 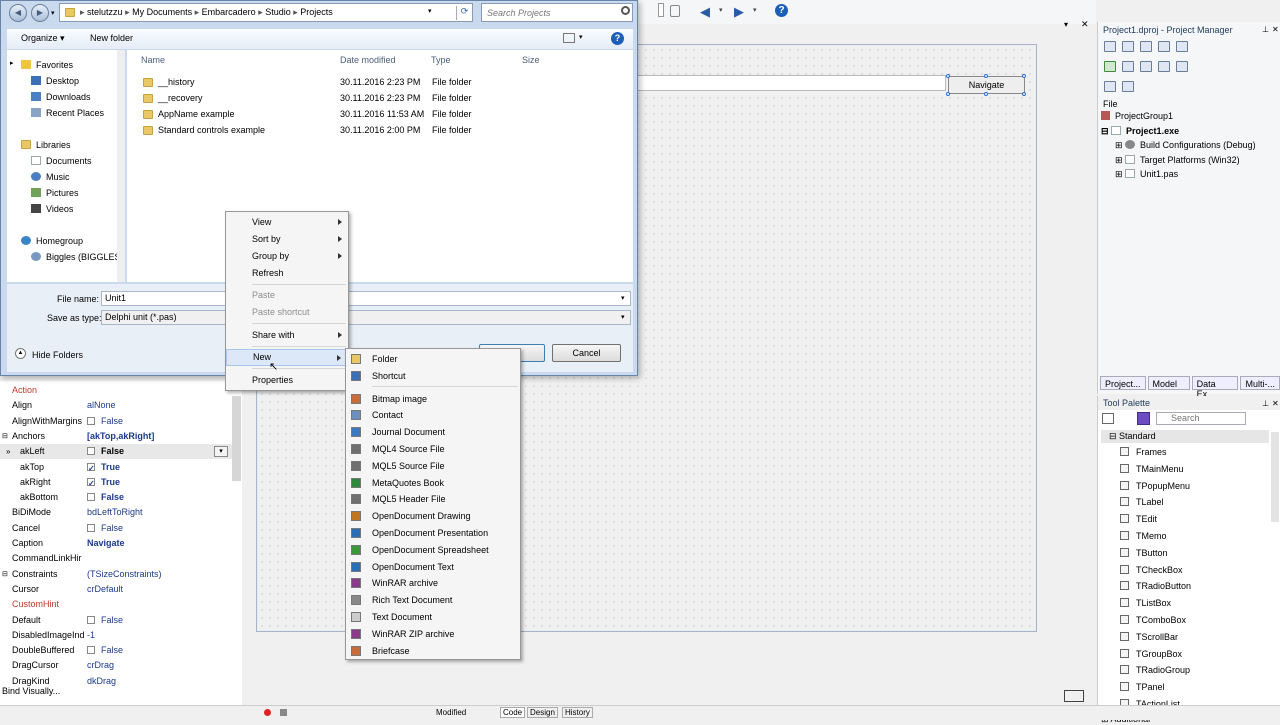 What do you see at coordinates (287, 312) in the screenshot?
I see `menu-item-paste-shortcut: Paste shortcut` at bounding box center [287, 312].